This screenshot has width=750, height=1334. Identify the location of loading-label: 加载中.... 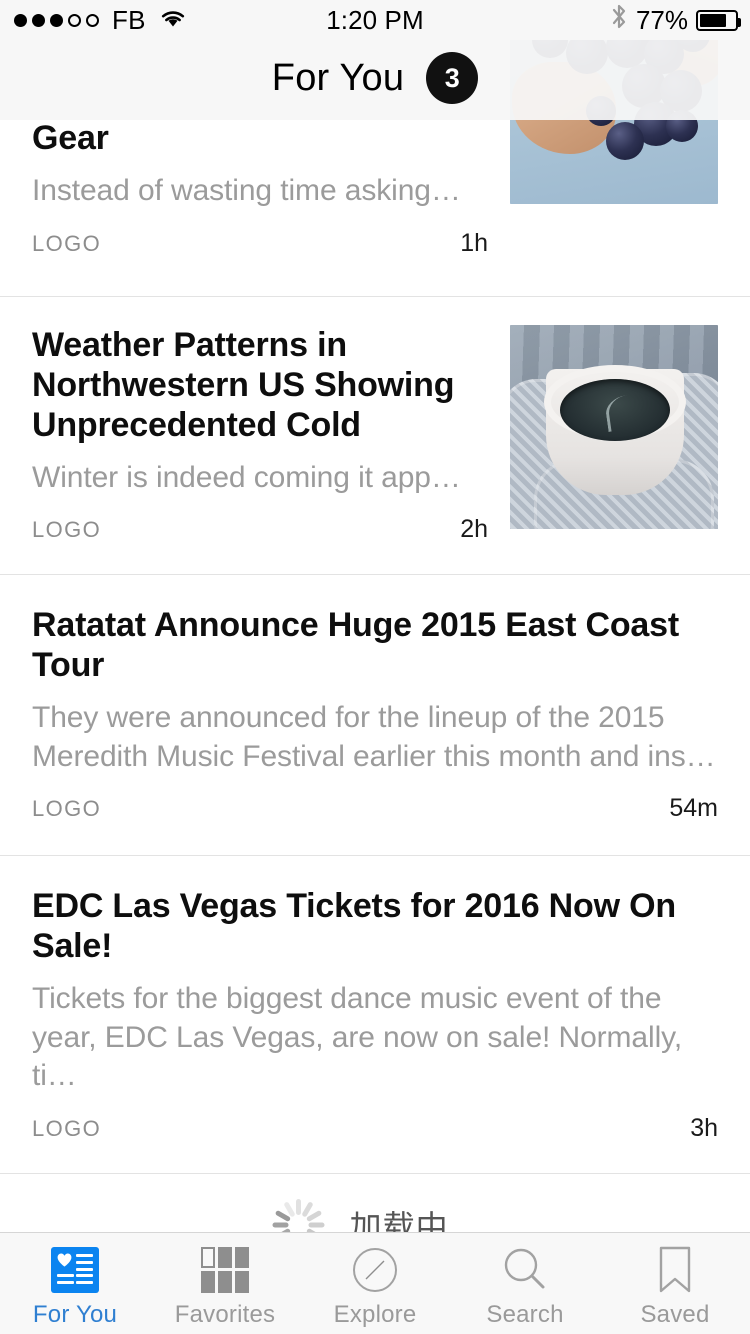
(414, 1220).